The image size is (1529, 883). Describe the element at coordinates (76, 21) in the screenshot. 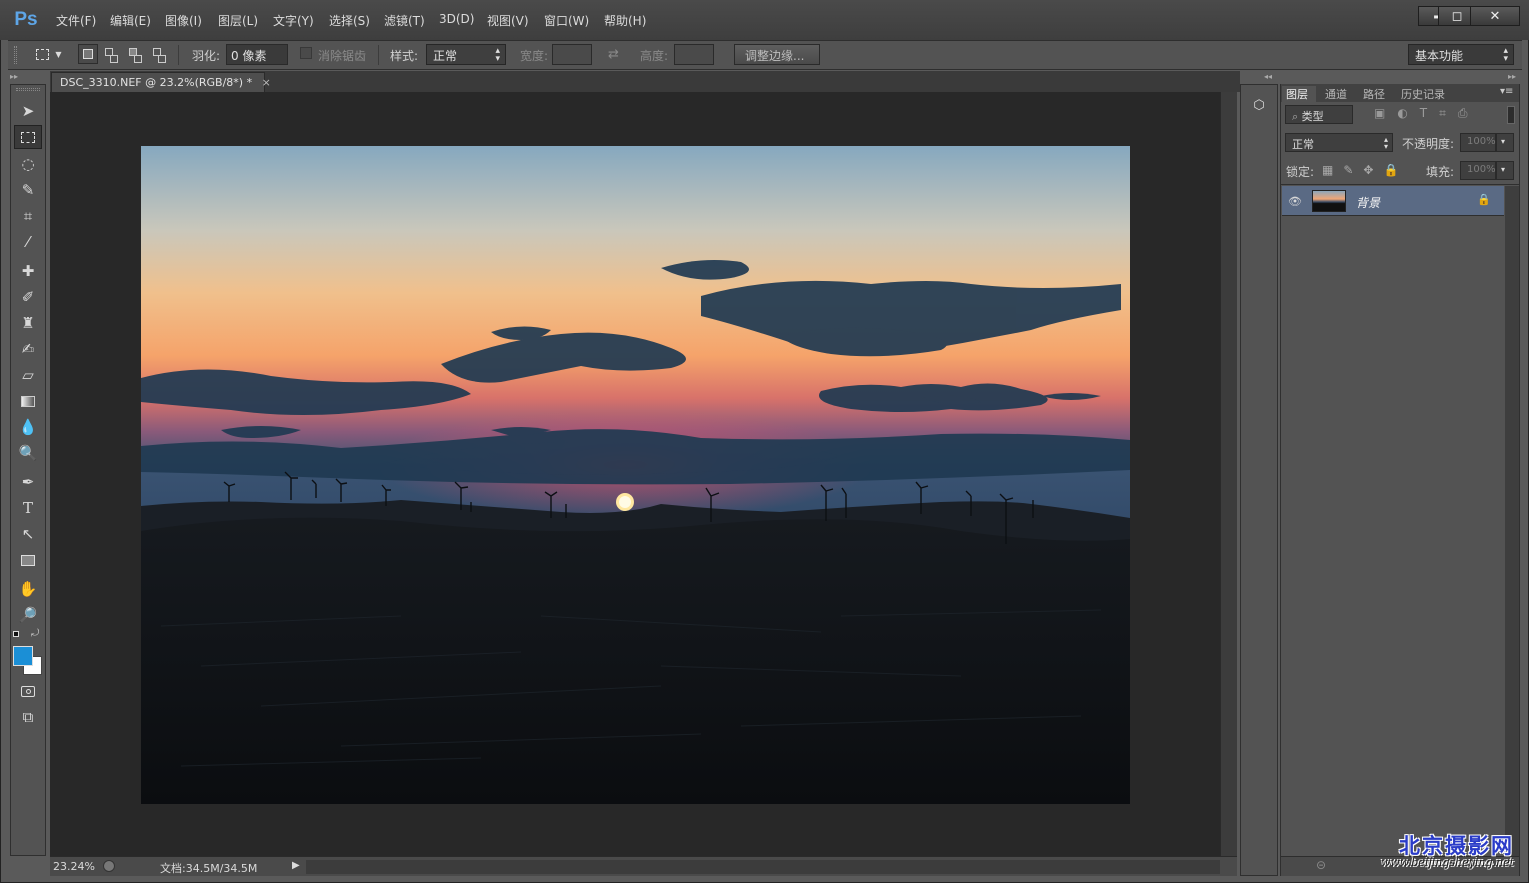

I see `menu-file: 文件(F)` at that location.